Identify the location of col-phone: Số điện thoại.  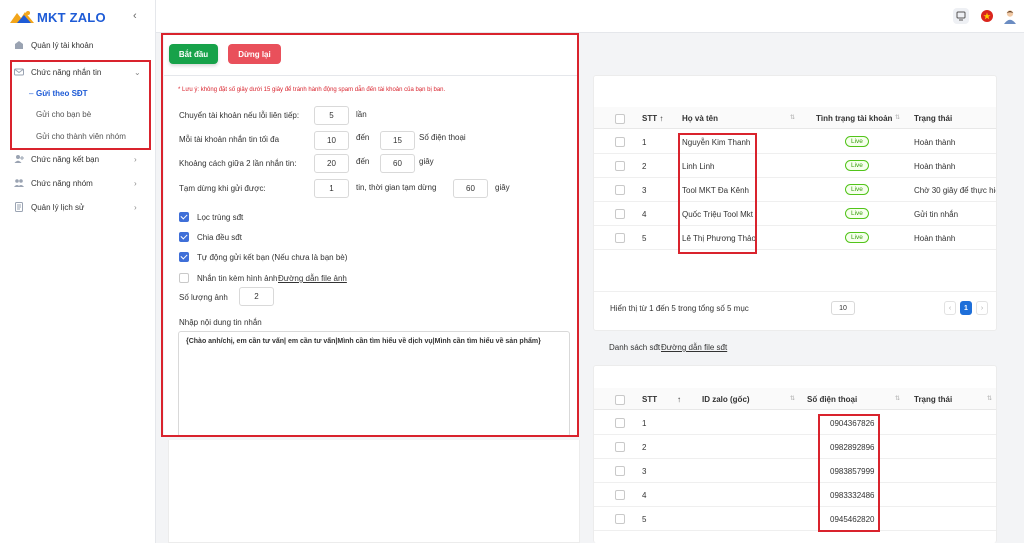
(832, 399).